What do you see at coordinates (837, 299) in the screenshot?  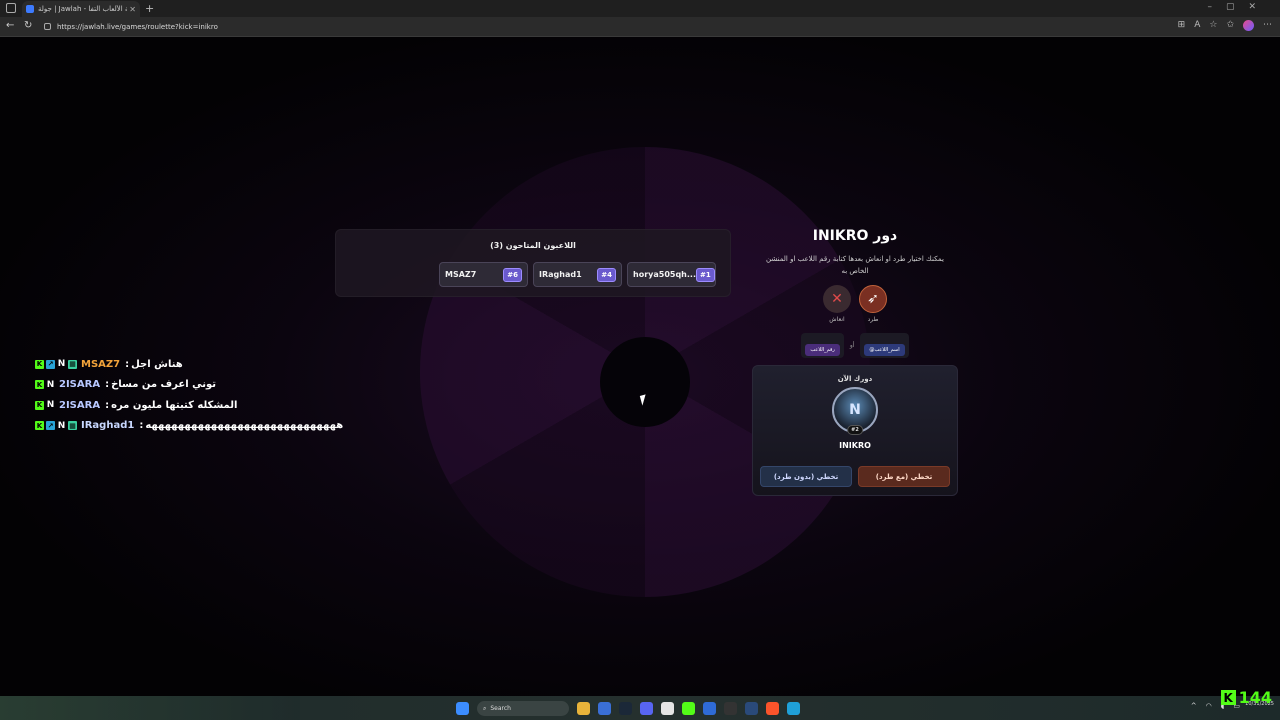 I see `revive-x-icon: ✕` at bounding box center [837, 299].